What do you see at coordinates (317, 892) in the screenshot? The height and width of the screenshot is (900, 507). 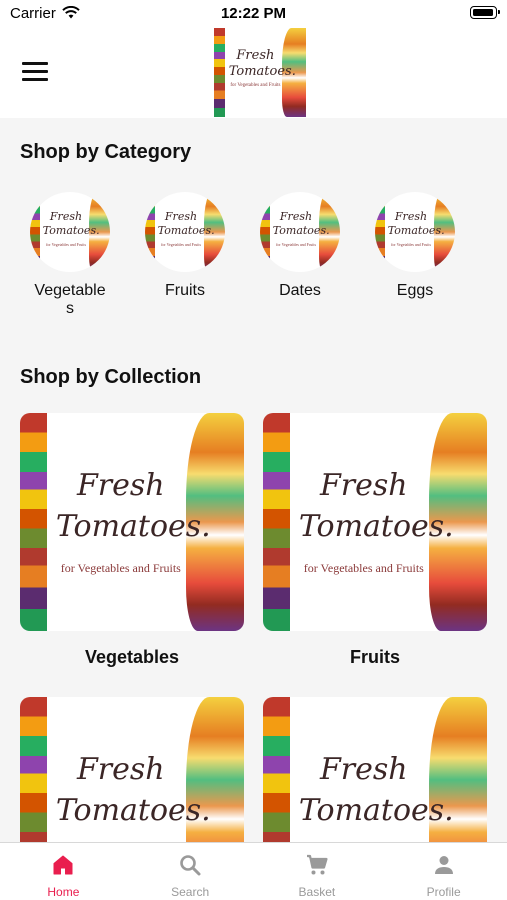 I see `tab-label: Basket` at bounding box center [317, 892].